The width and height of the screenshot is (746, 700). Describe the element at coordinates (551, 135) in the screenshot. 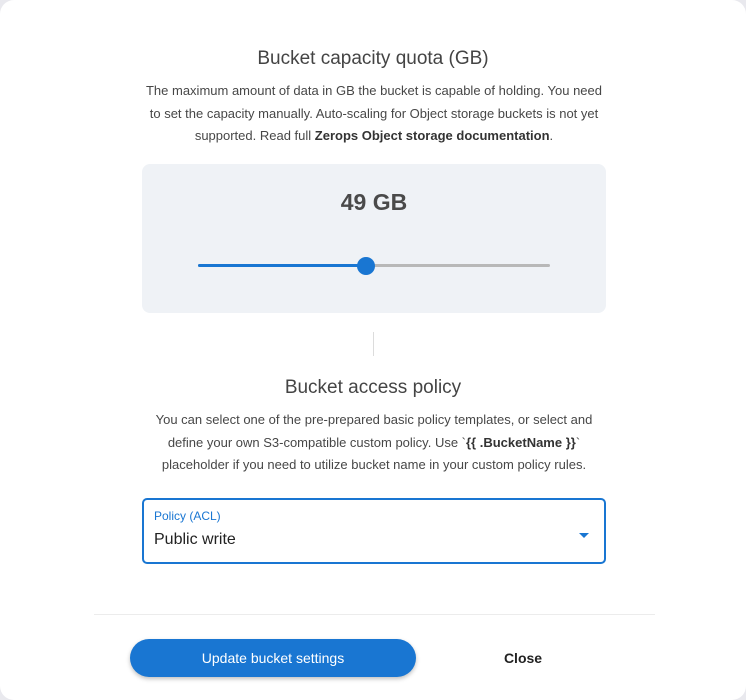

I see `quota-description-text-2: .` at that location.